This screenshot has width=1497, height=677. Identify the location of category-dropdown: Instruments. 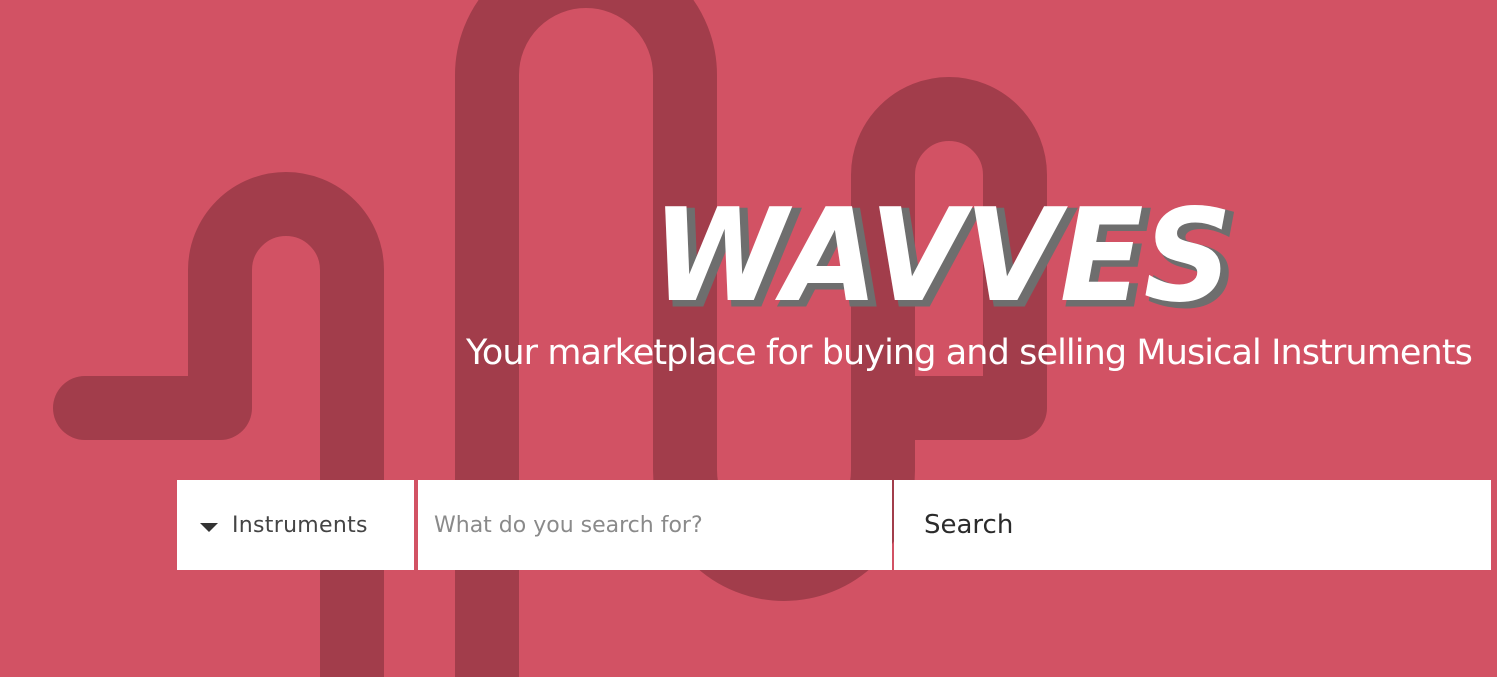
(295, 525).